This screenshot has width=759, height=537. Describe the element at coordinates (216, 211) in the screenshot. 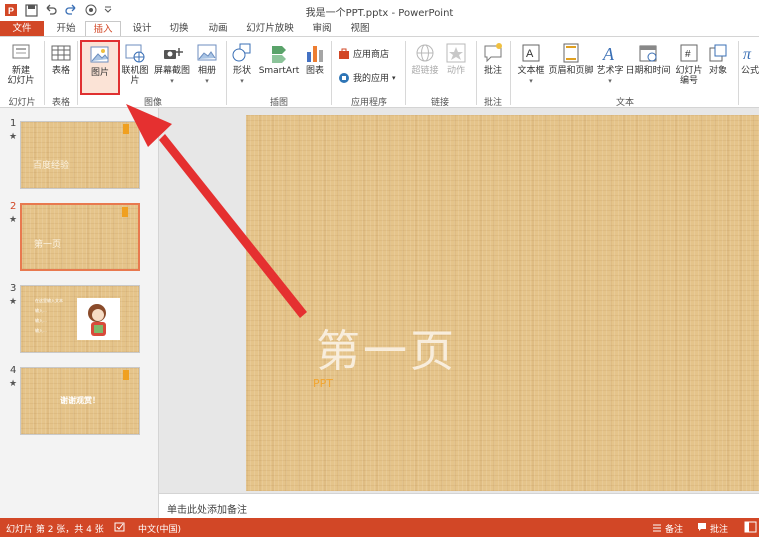

I see `red-arrow-annotation` at that location.